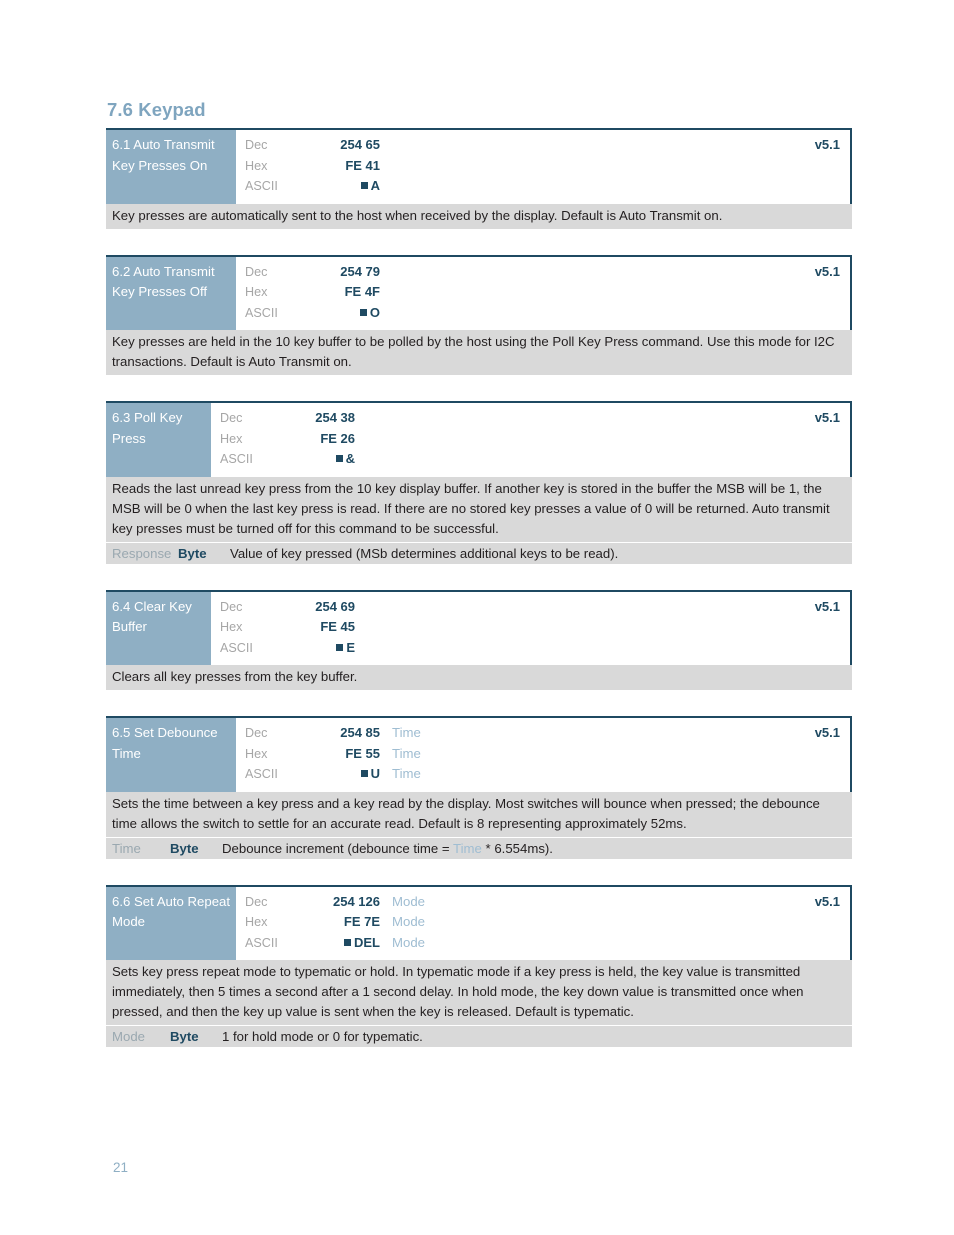 The height and width of the screenshot is (1235, 954). I want to click on code-value: FE 7E, so click(361, 922).